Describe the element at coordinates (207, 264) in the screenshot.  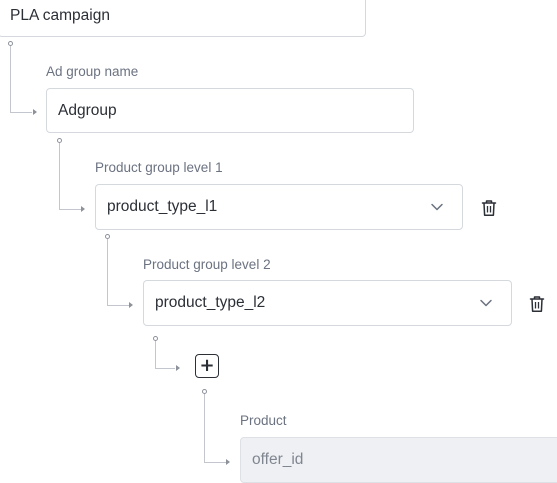
I see `product-group-2-label: Product group level 2` at that location.